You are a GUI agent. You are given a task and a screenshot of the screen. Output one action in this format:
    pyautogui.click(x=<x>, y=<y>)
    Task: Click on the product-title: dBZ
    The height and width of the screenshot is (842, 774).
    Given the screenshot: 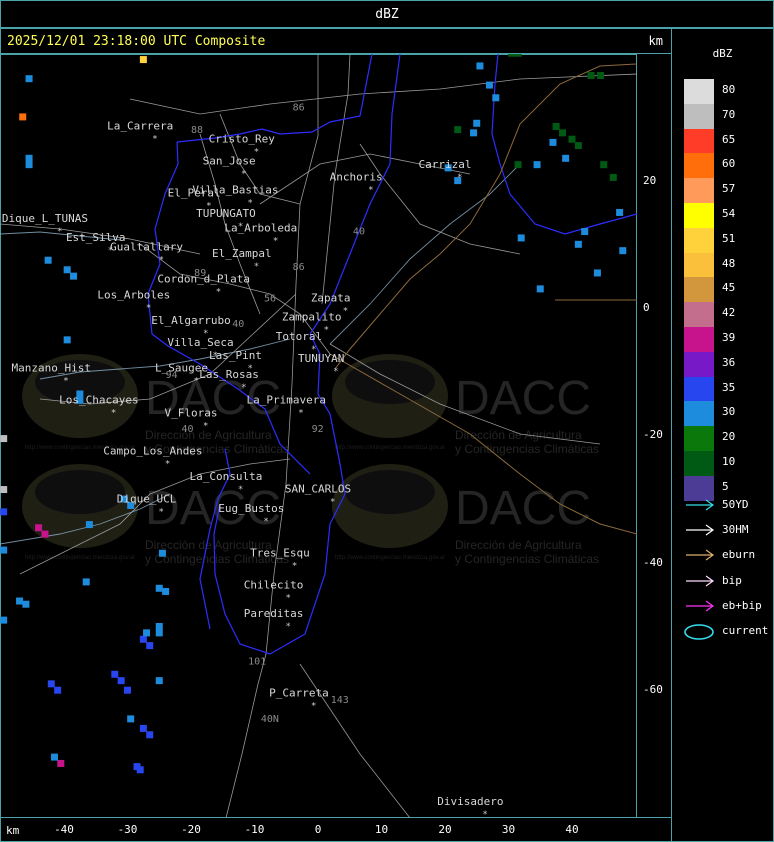 What is the action you would take?
    pyautogui.click(x=387, y=14)
    